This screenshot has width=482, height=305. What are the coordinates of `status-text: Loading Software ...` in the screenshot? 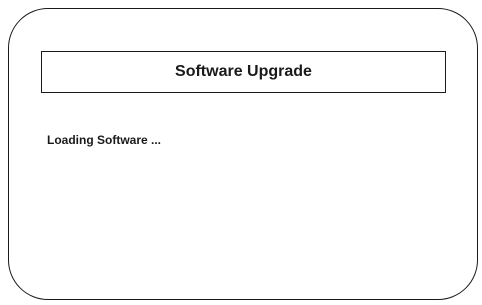 It's located at (104, 140).